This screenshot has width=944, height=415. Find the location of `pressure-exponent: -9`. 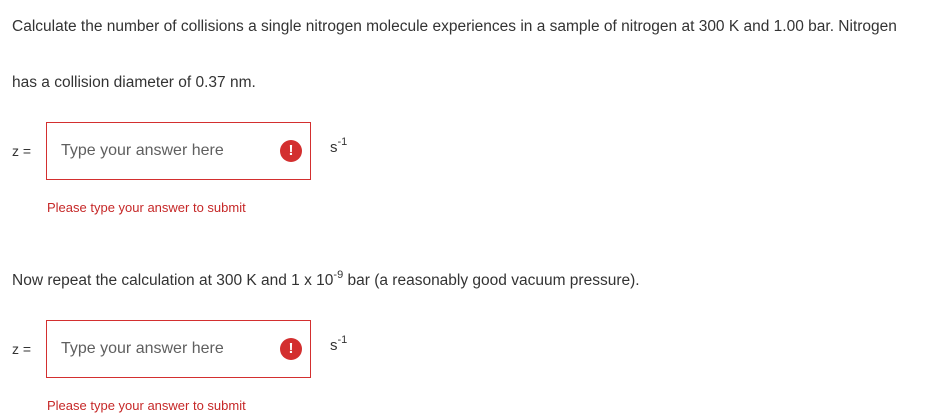

pressure-exponent: -9 is located at coordinates (338, 275).